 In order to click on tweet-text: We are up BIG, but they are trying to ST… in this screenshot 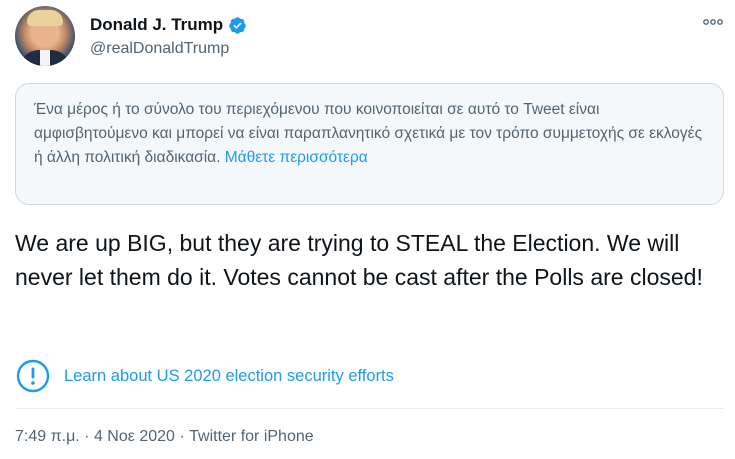, I will do `click(359, 260)`.